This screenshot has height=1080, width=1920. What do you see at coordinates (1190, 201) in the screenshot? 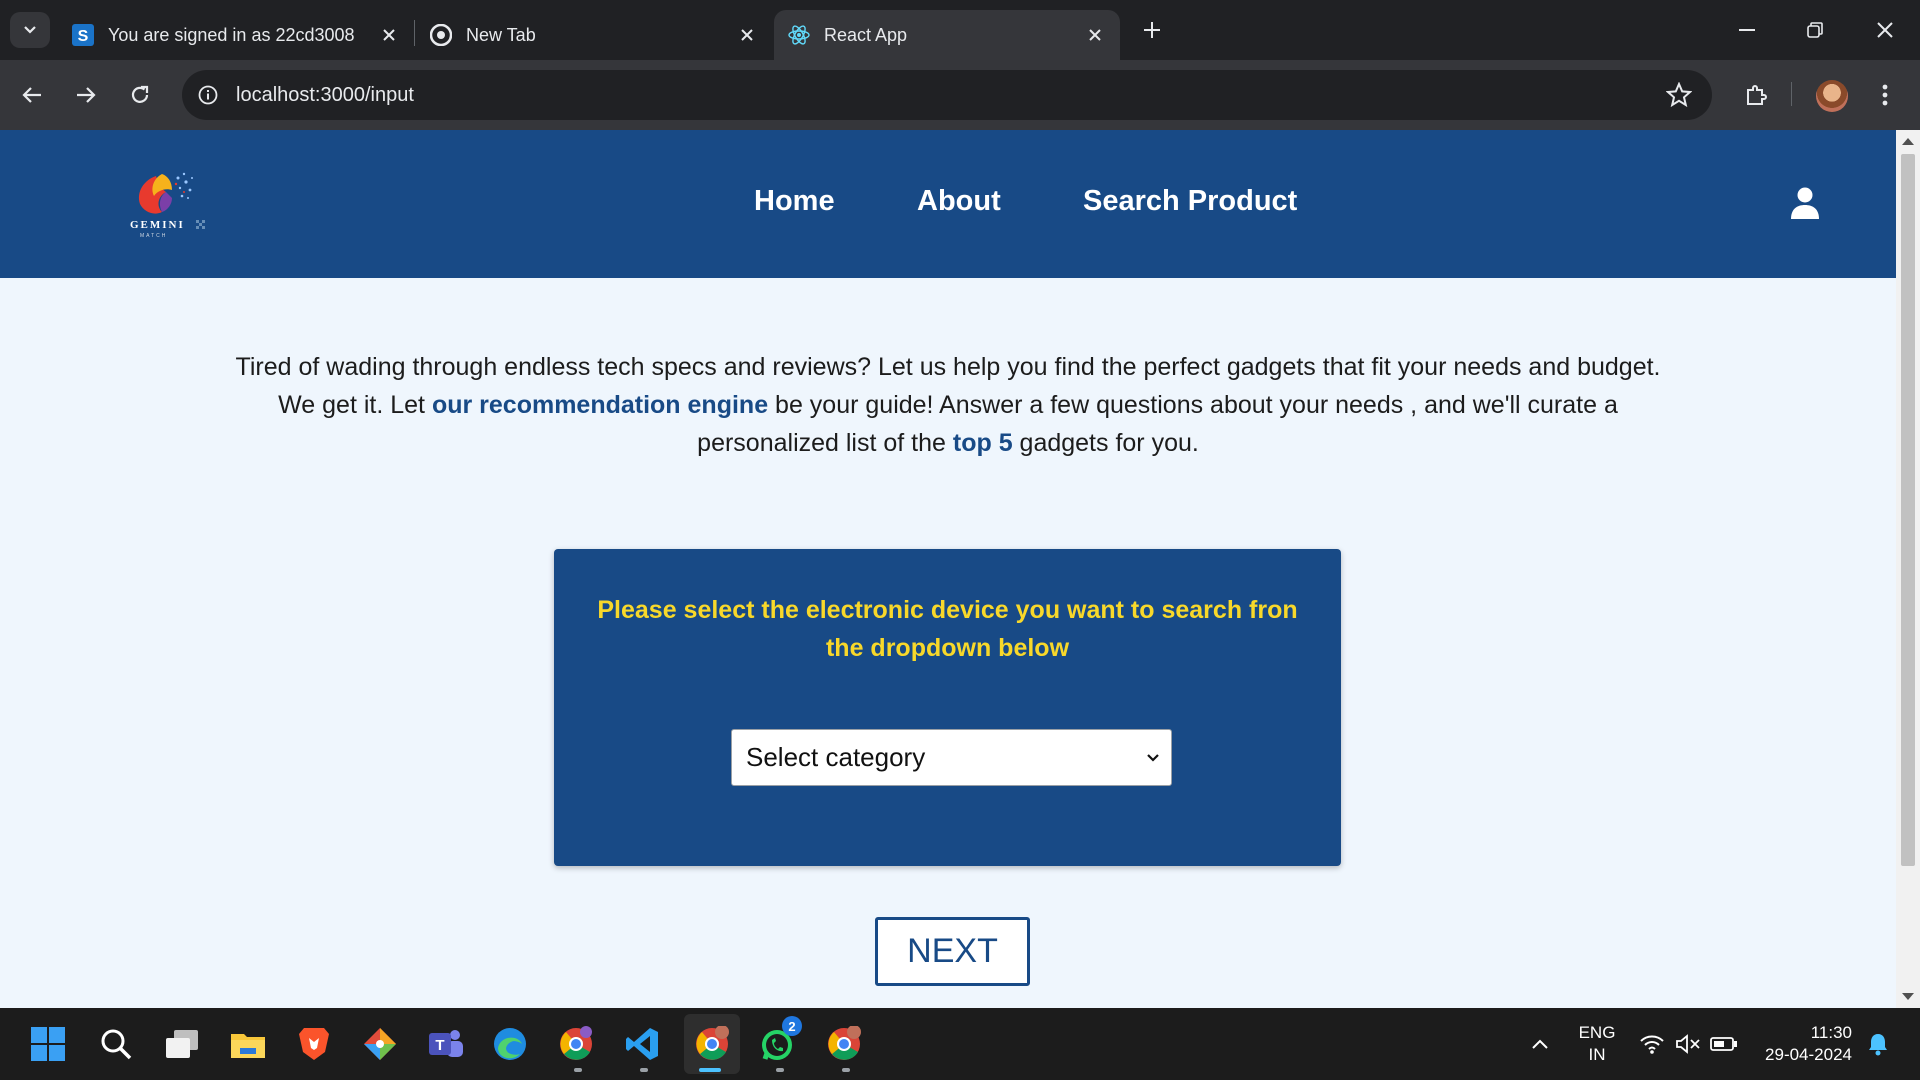
I see `nav-search-product: Search Product` at bounding box center [1190, 201].